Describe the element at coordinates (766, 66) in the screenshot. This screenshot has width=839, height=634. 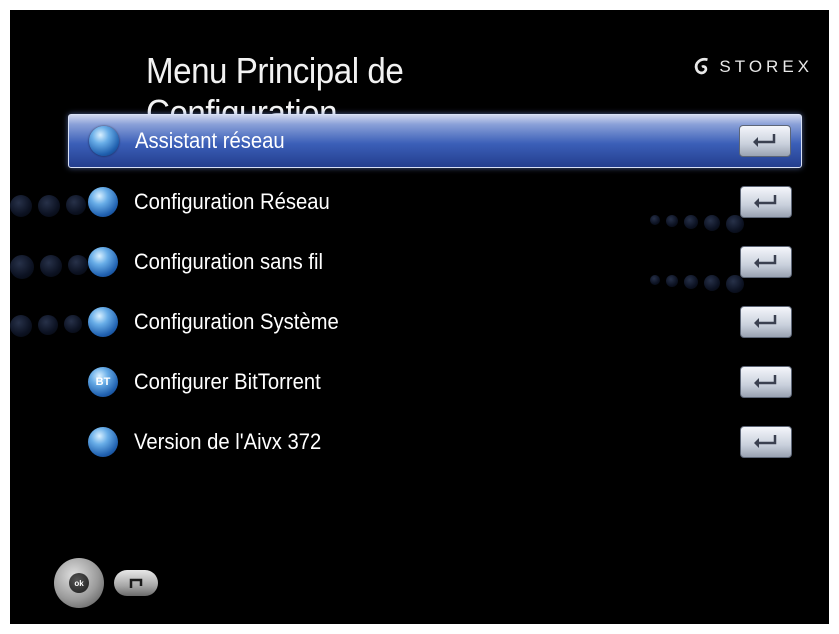
I see `brand-name: STOREX` at that location.